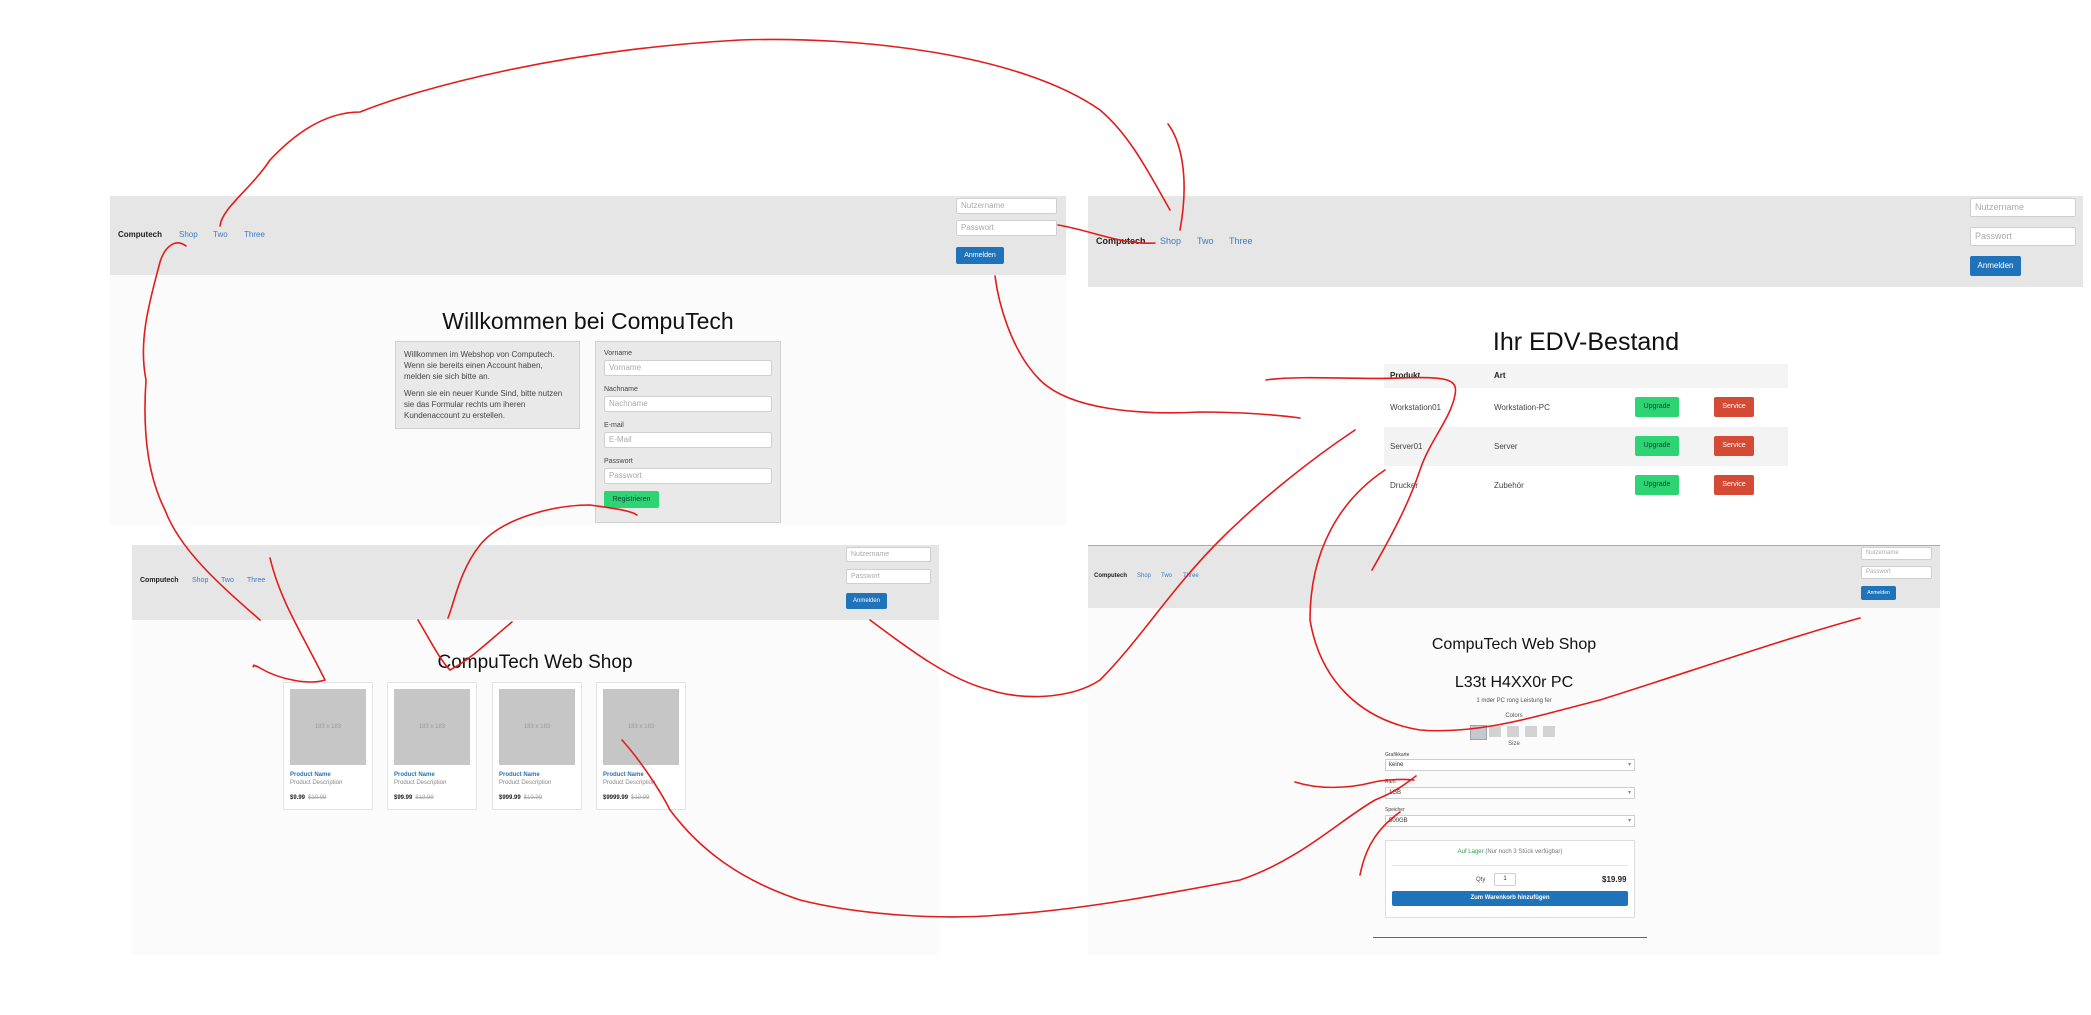  What do you see at coordinates (1395, 810) in the screenshot?
I see `storage-label: Speicher` at bounding box center [1395, 810].